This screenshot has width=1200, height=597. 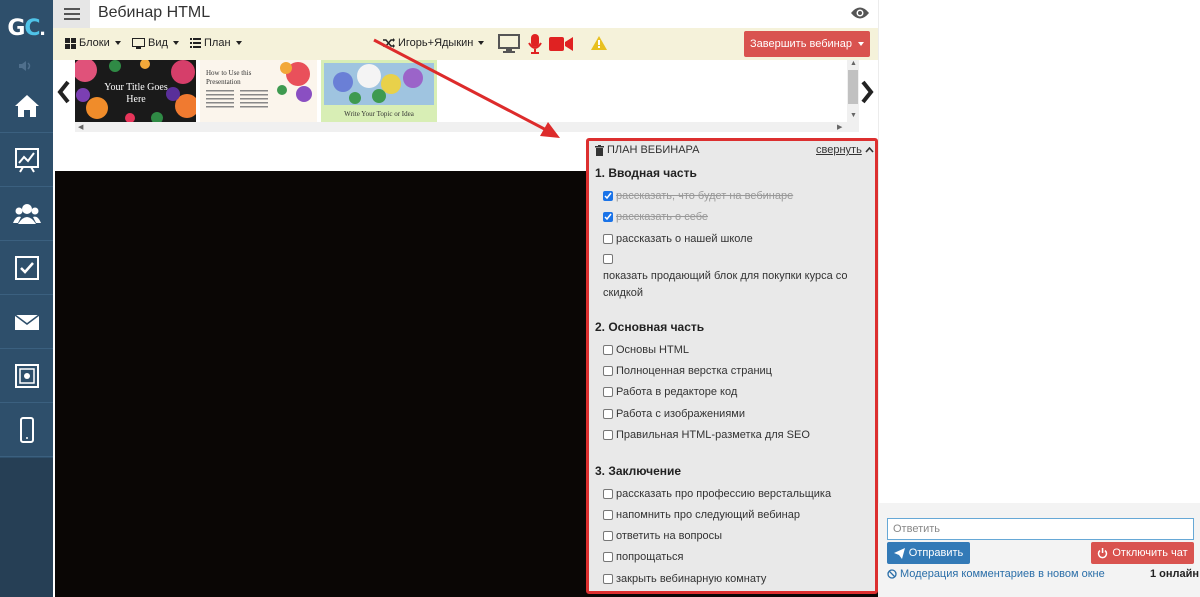 I want to click on moderation-link: Модерация комментариев в новом окне, so click(x=996, y=574).